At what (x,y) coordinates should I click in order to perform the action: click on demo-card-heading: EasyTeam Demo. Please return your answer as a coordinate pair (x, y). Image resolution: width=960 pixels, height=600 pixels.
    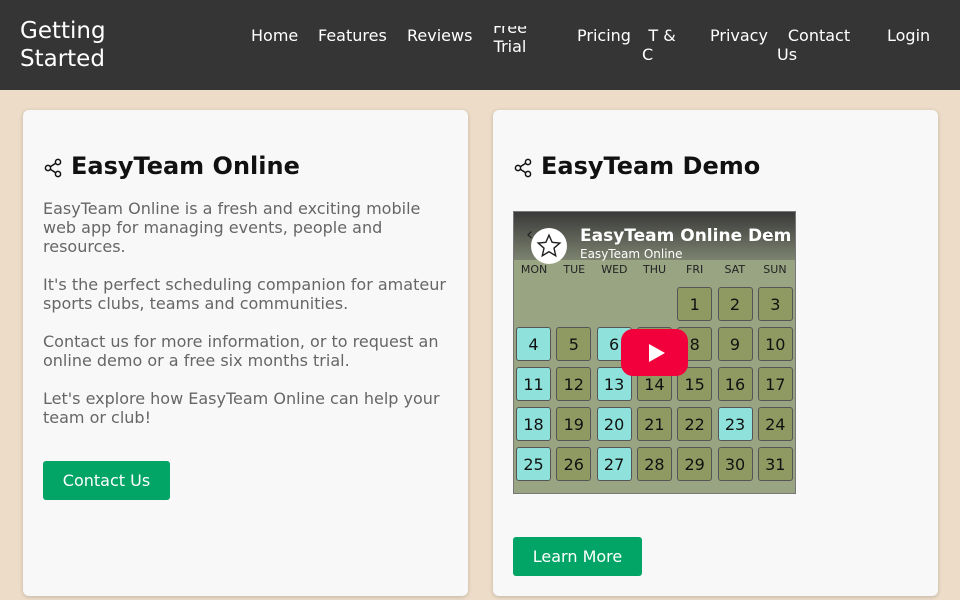
    Looking at the image, I should click on (651, 166).